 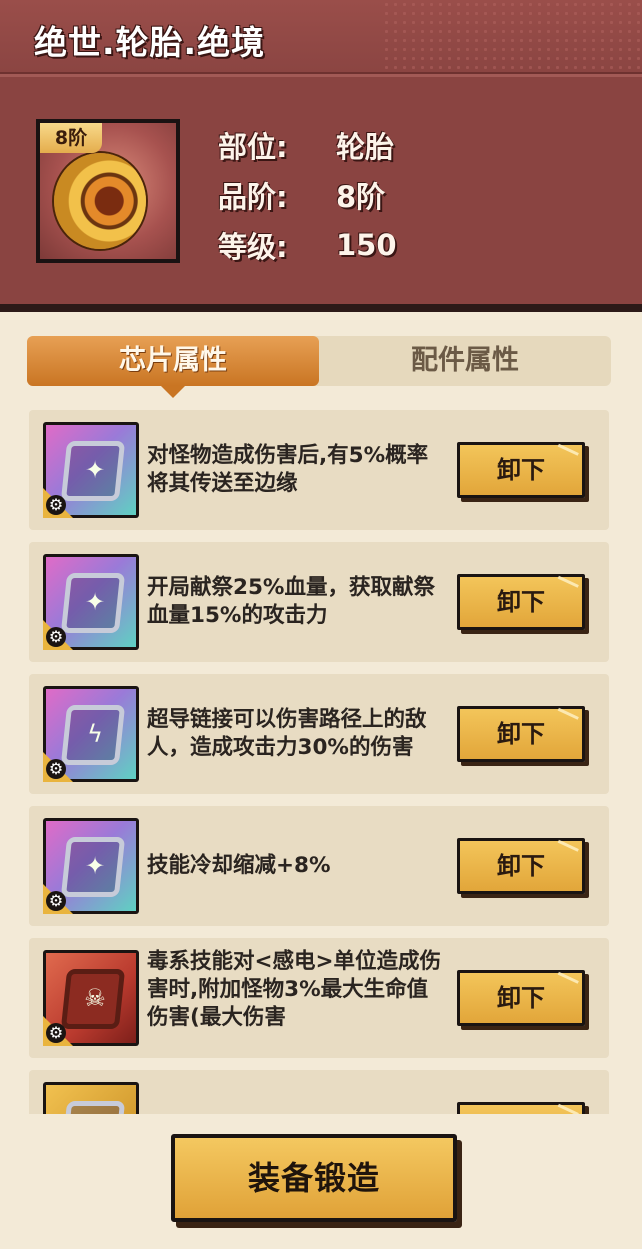 What do you see at coordinates (173, 367) in the screenshot?
I see `tab-chip-attributes: 芯片属性` at bounding box center [173, 367].